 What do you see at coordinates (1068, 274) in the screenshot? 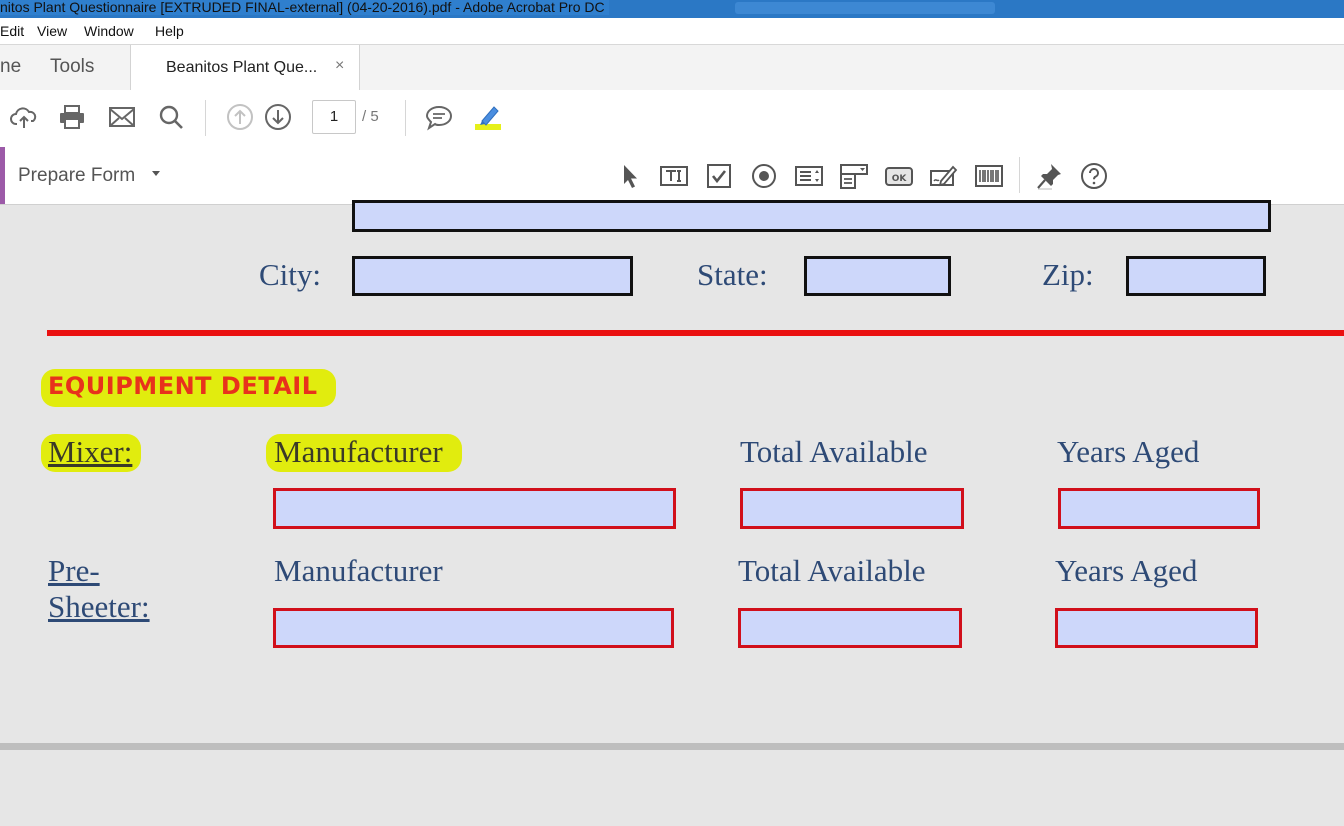
I see `zip-label: Zip:` at bounding box center [1068, 274].